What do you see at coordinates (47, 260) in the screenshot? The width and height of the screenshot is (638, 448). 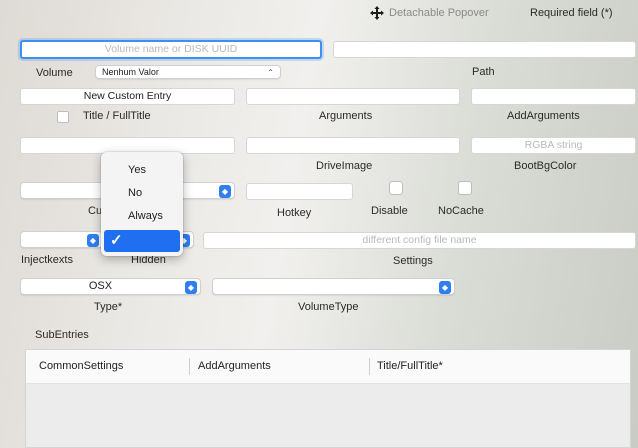 I see `injectkexts-label: Injectkexts` at bounding box center [47, 260].